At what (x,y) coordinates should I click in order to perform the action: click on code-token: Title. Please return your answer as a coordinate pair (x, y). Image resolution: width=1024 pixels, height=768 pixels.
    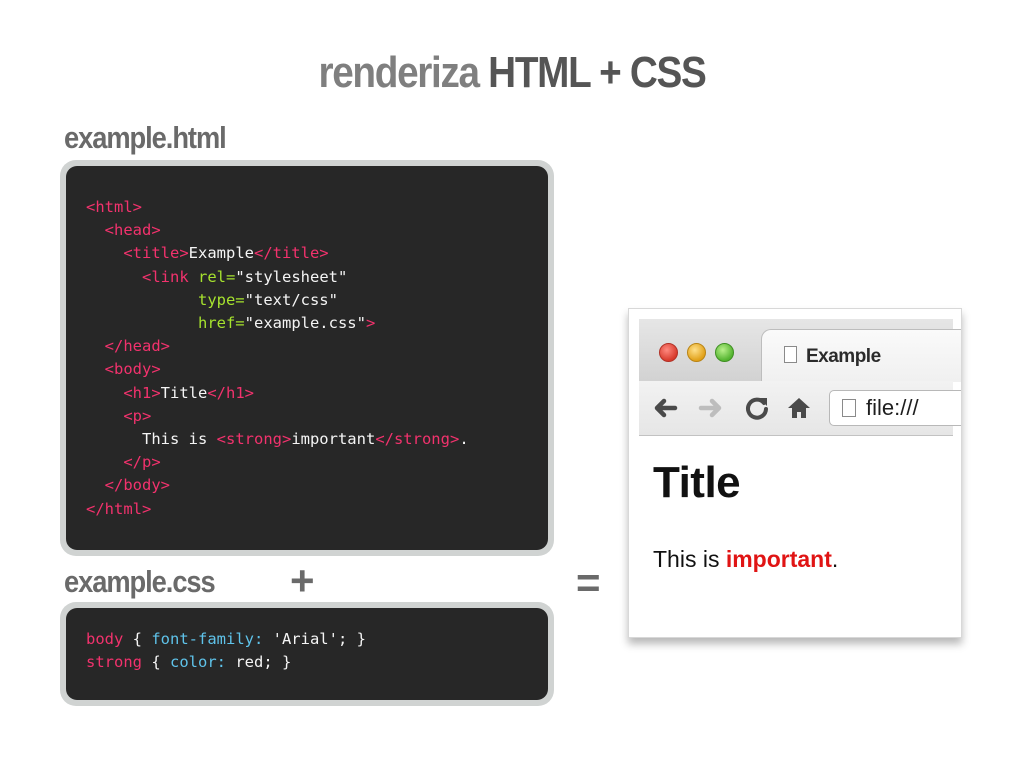
    Looking at the image, I should click on (184, 392).